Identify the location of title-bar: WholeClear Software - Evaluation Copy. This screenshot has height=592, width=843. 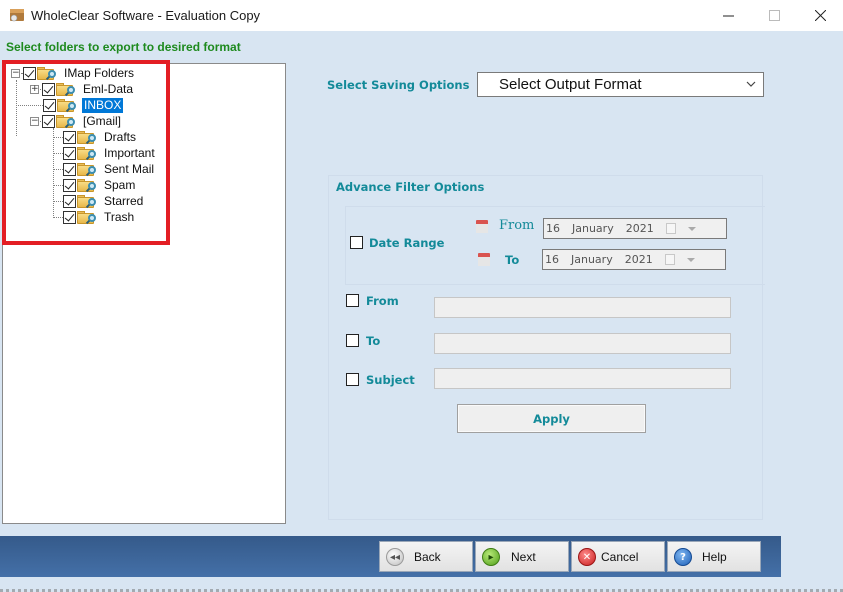
(421, 15).